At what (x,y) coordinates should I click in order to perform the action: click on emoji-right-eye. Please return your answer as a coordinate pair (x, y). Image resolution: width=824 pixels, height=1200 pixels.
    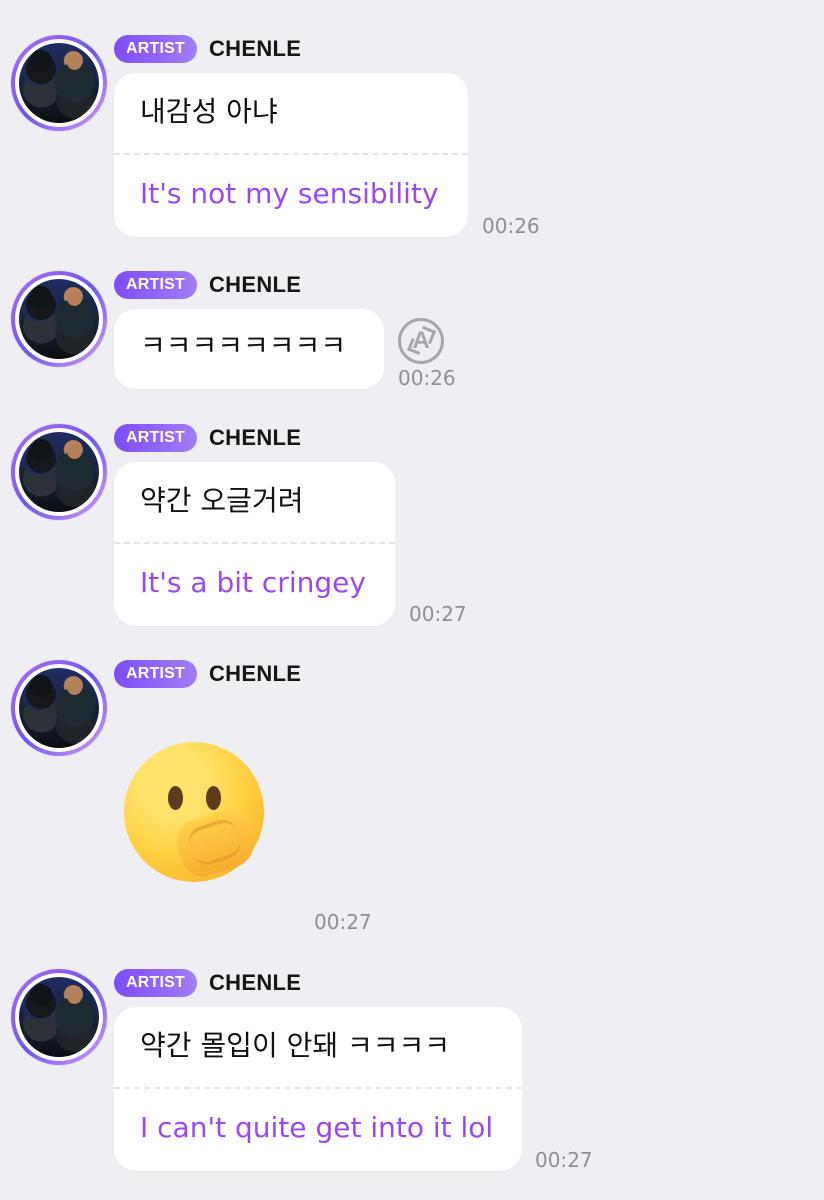
    Looking at the image, I should click on (213, 798).